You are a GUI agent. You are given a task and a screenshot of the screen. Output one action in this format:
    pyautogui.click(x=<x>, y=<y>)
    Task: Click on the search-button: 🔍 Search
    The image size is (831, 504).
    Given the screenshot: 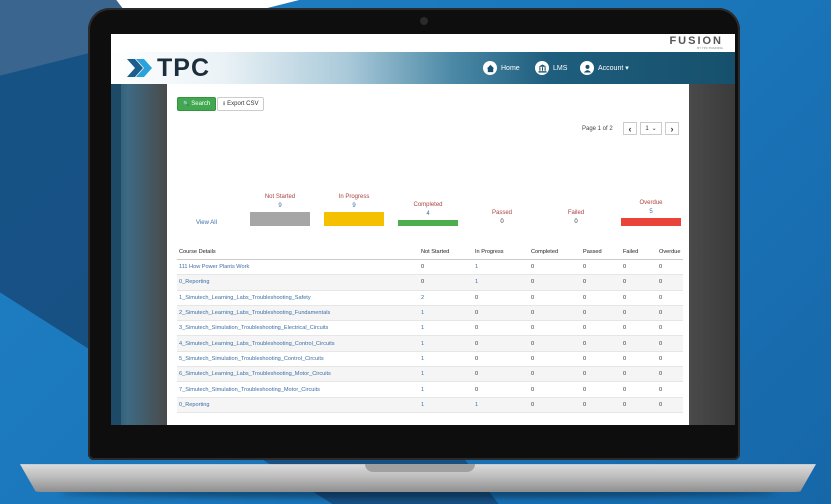 What is the action you would take?
    pyautogui.click(x=197, y=104)
    